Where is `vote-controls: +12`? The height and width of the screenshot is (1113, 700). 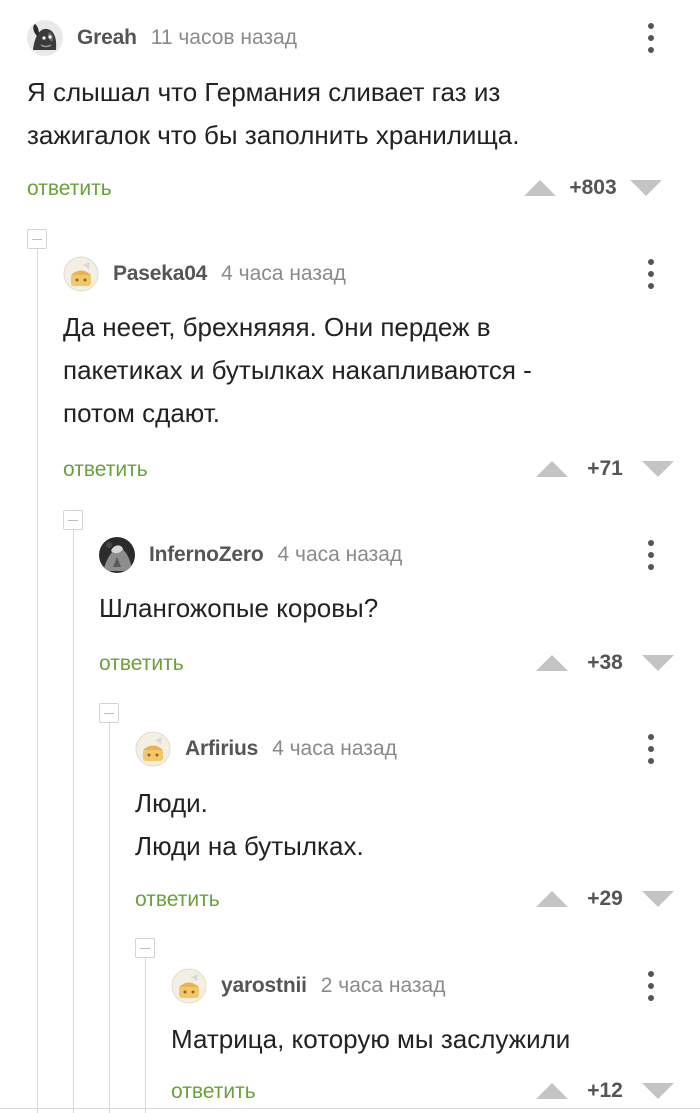 vote-controls: +12 is located at coordinates (605, 1091).